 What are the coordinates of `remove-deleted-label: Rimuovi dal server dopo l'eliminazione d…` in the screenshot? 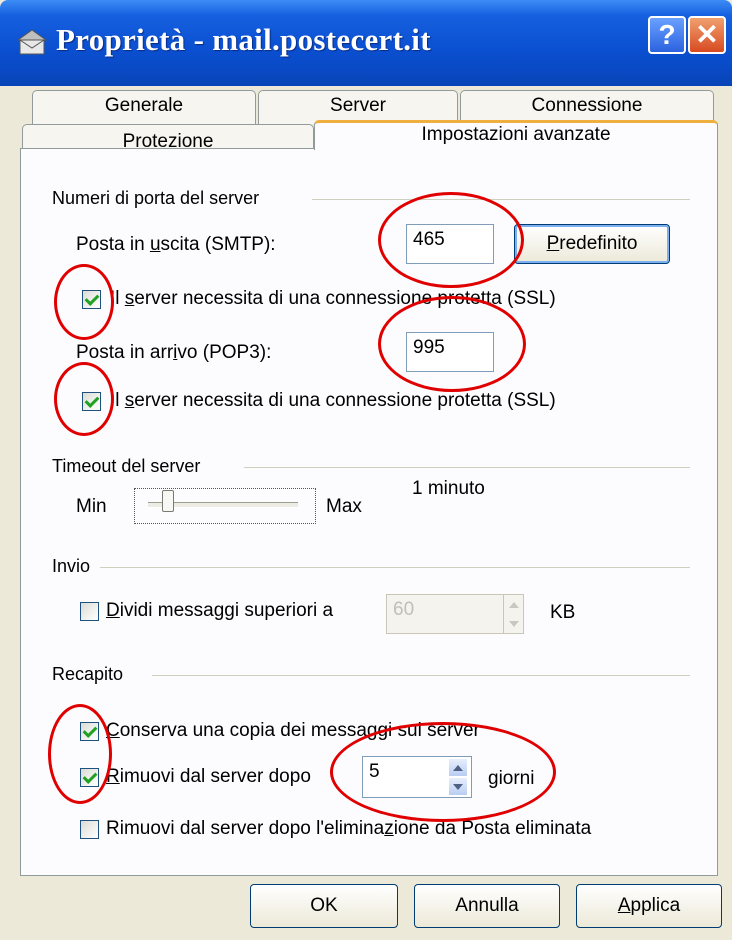 It's located at (349, 828).